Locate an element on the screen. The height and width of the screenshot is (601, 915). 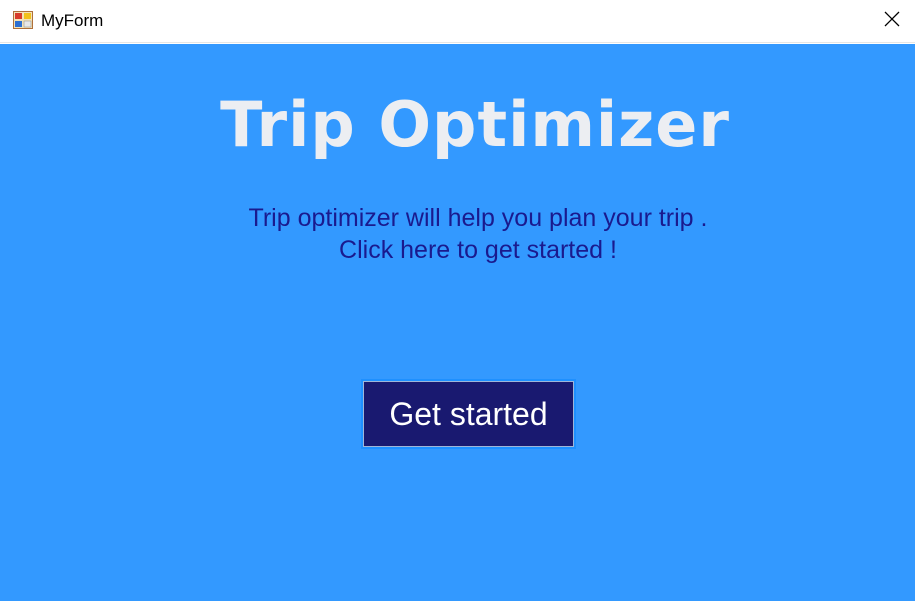
close-icon is located at coordinates (892, 21).